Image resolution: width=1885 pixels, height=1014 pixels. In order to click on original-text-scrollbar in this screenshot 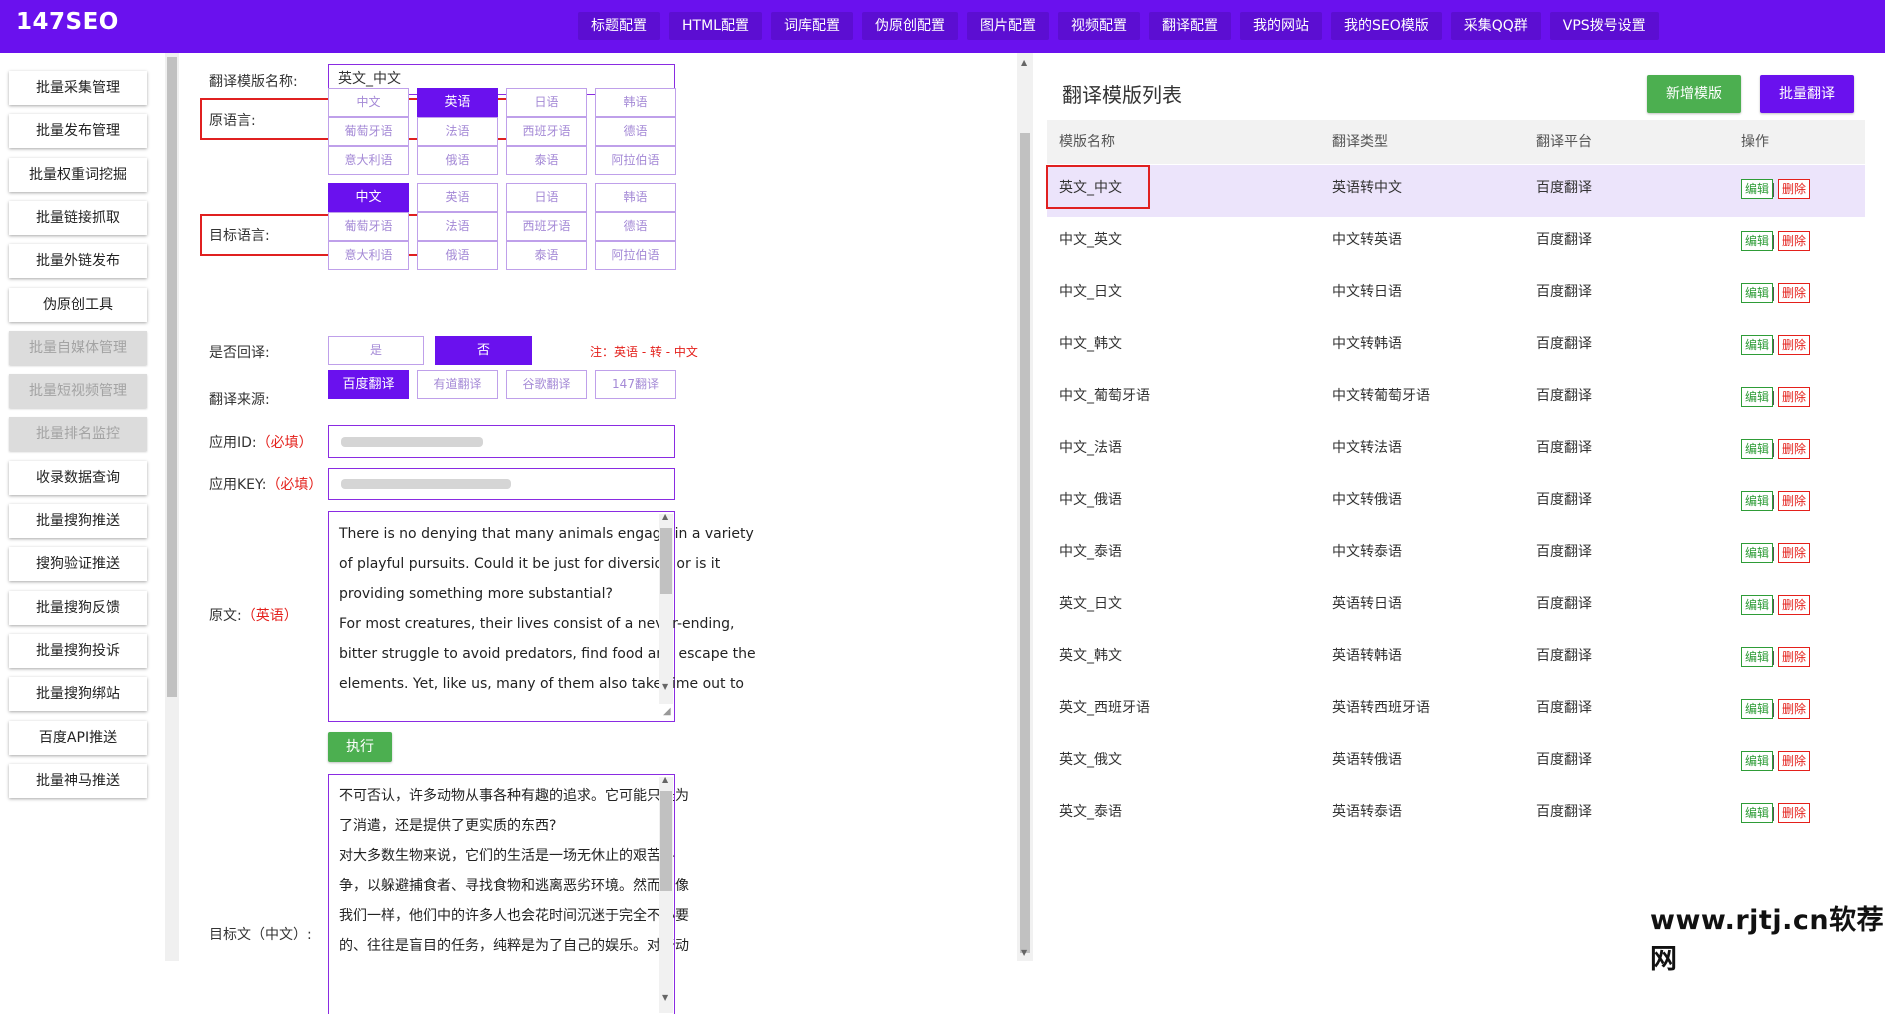, I will do `click(666, 609)`.